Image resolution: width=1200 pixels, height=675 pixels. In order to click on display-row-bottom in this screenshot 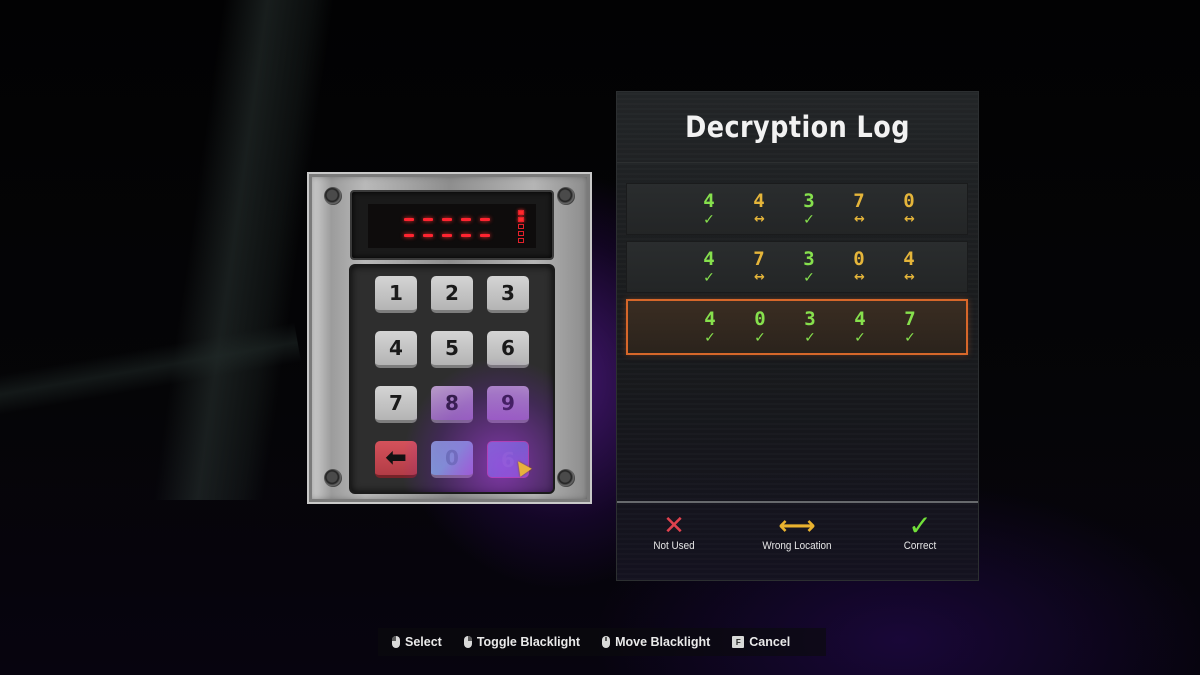, I will do `click(447, 235)`.